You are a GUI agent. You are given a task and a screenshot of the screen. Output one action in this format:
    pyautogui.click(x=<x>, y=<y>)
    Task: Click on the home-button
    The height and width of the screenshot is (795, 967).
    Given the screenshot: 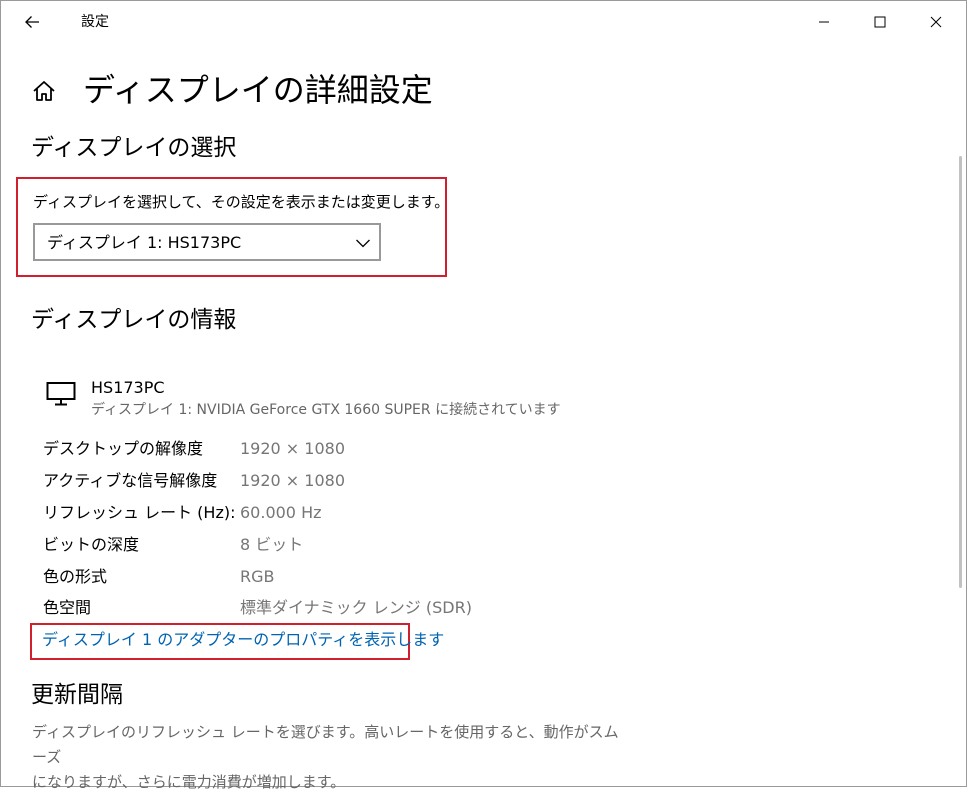 What is the action you would take?
    pyautogui.click(x=45, y=92)
    